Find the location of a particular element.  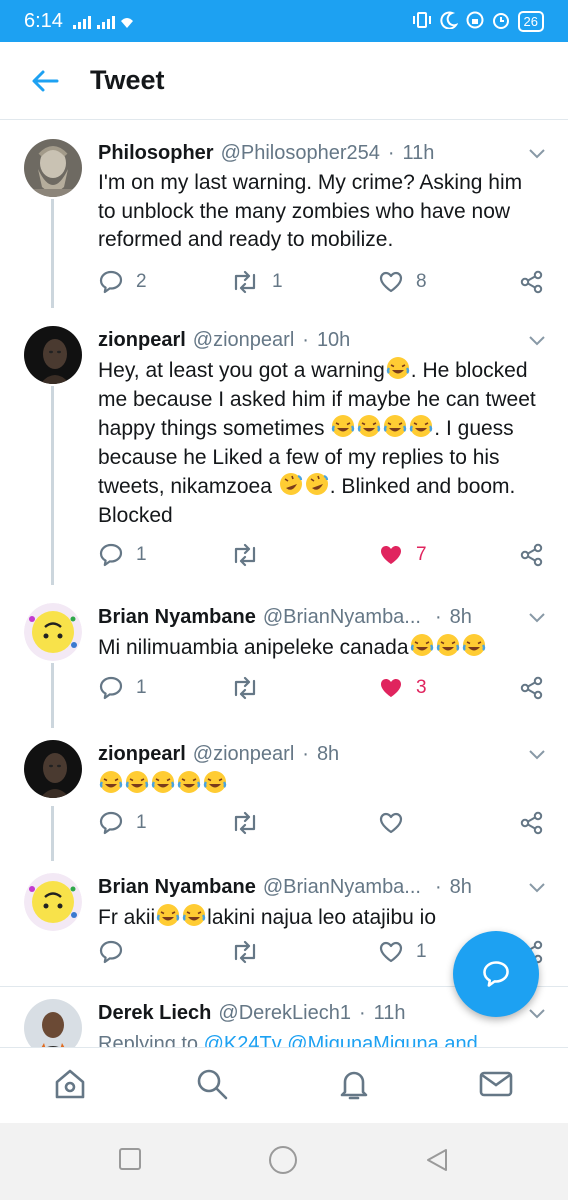

reply-mentions-link: @K24Tv @MigunaMiguna and is located at coordinates (341, 1040).